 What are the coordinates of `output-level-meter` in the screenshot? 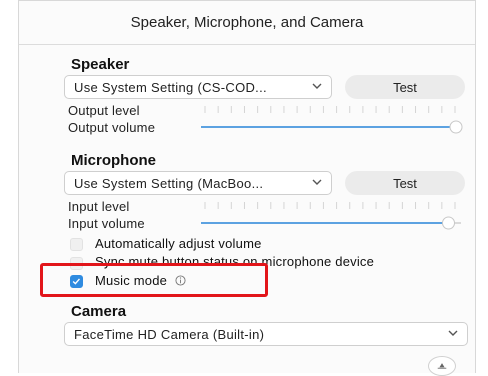 It's located at (330, 109).